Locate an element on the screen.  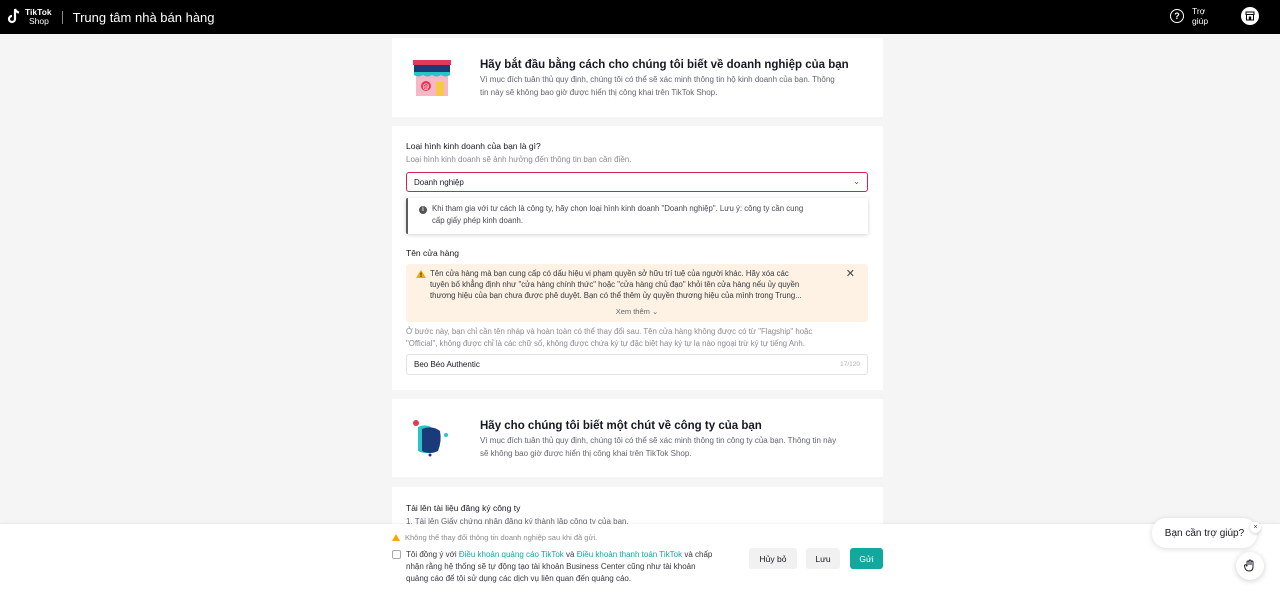
character-counter: 17/120 is located at coordinates (850, 364).